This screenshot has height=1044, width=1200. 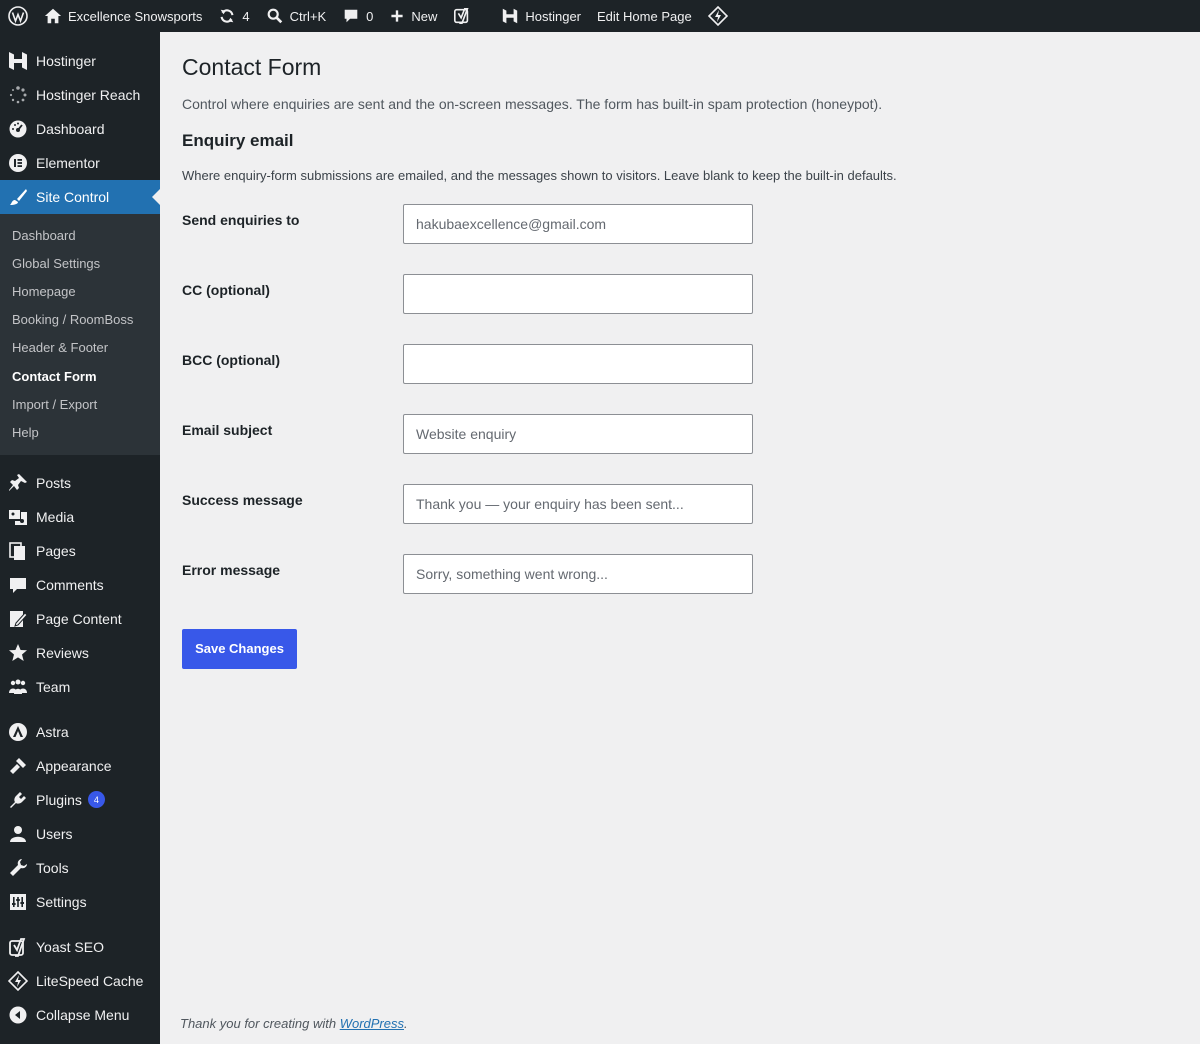 I want to click on reach-icon, so click(x=18, y=95).